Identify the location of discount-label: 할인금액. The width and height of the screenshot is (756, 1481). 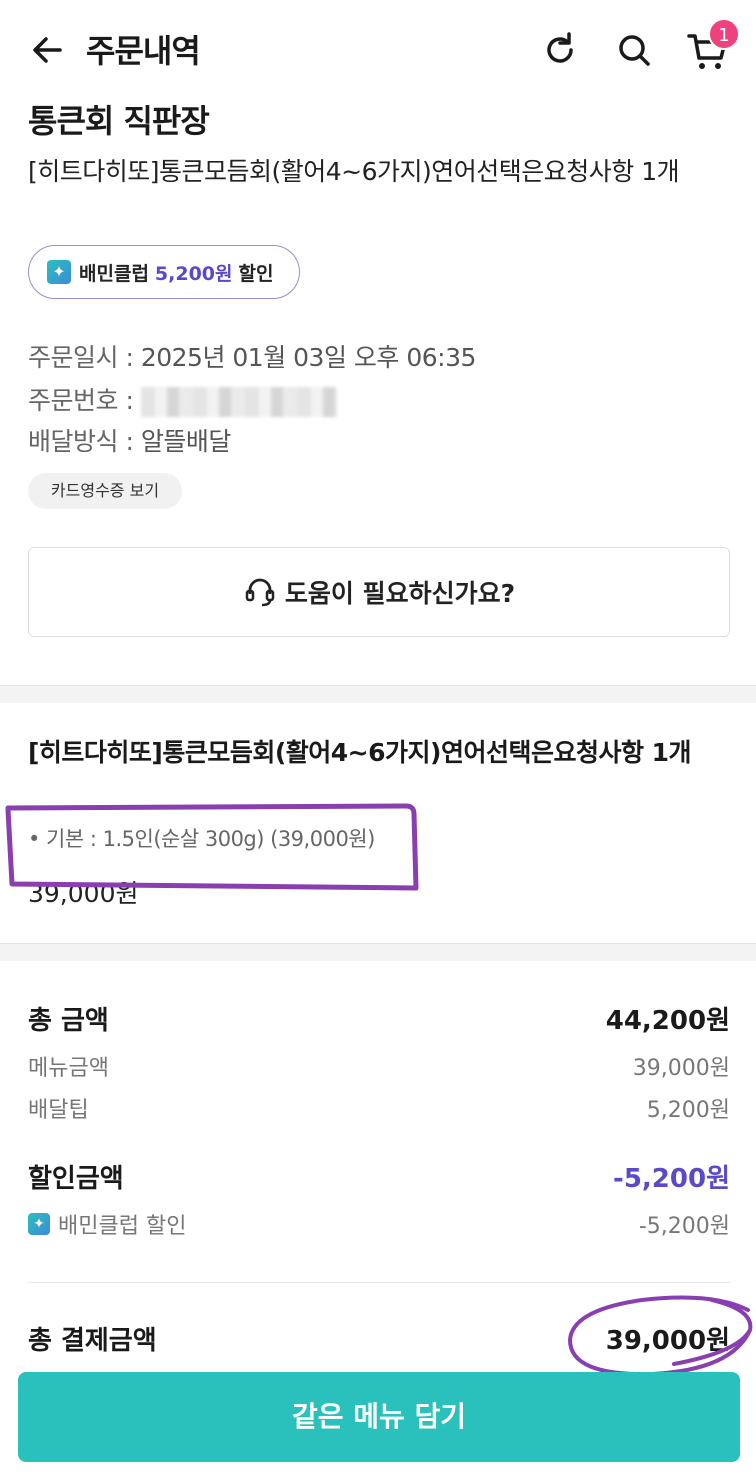
(76, 1179).